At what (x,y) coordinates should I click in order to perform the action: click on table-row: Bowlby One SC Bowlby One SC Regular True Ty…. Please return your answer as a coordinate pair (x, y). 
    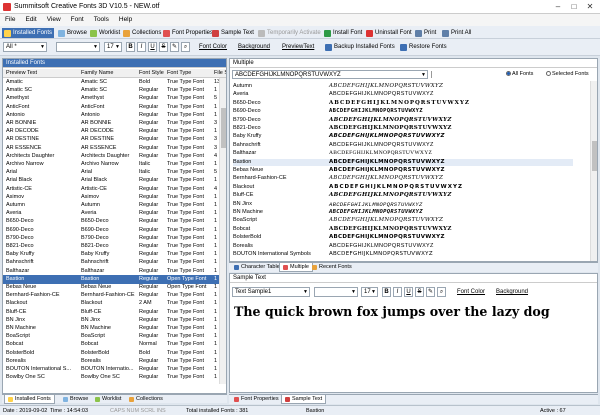
    Looking at the image, I should click on (114, 378).